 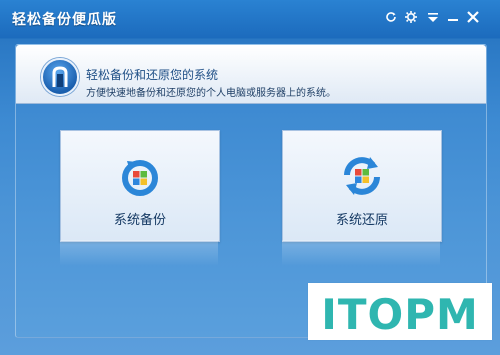 I want to click on close-icon, so click(x=473, y=17).